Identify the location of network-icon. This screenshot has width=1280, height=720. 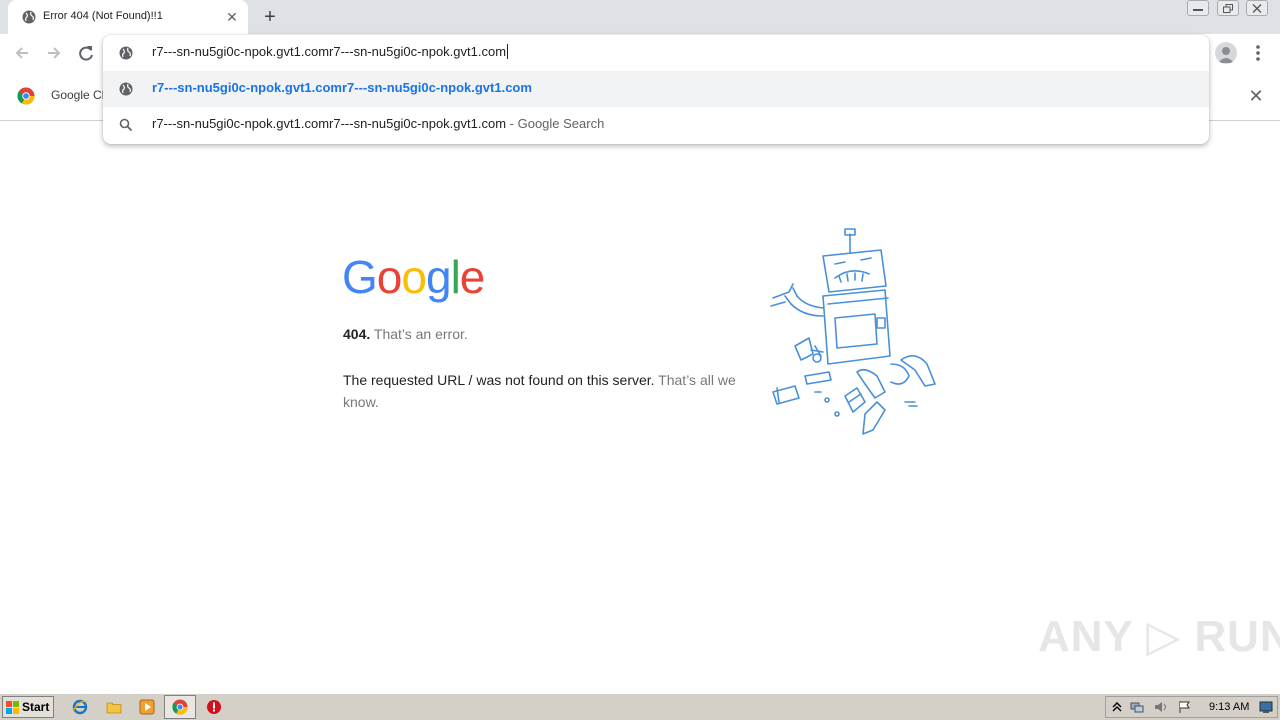
(1137, 707).